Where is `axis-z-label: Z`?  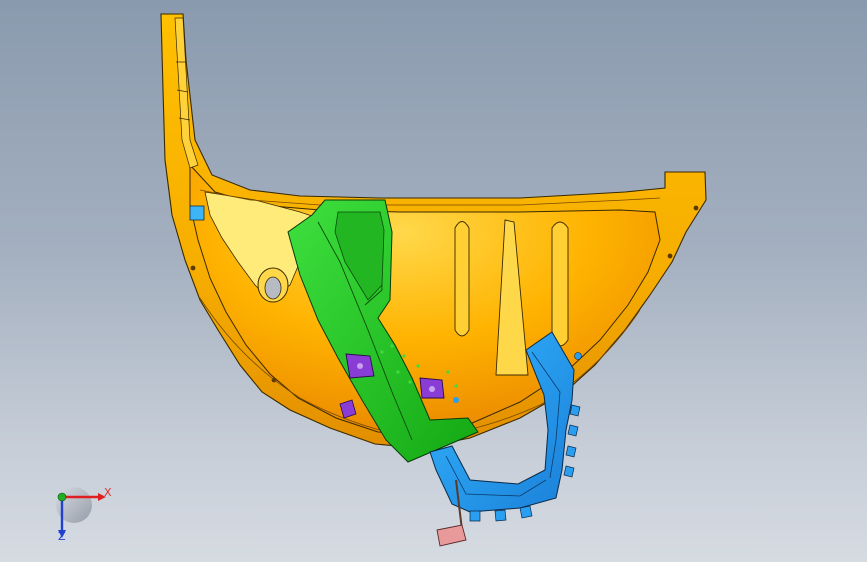 axis-z-label: Z is located at coordinates (62, 536).